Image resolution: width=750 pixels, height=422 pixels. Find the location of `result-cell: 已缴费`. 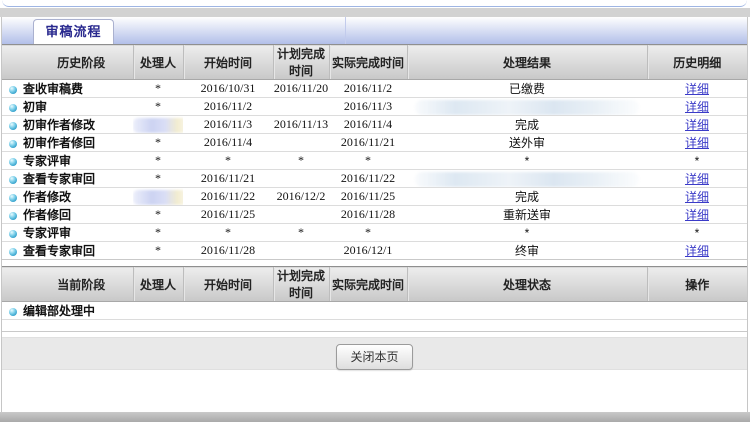

result-cell: 已缴费 is located at coordinates (527, 88).